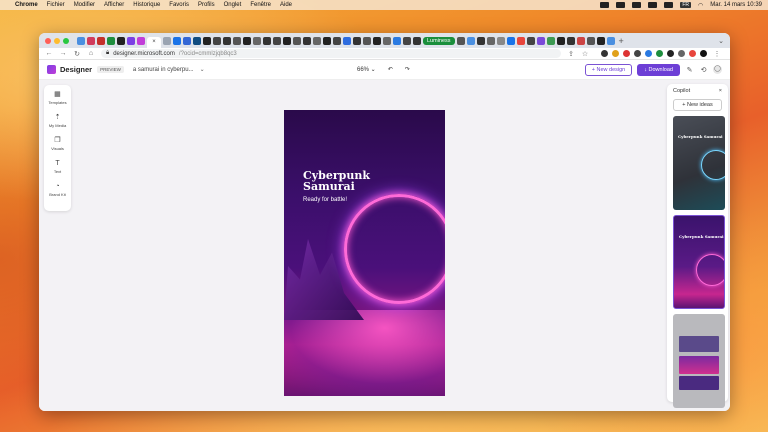 This screenshot has width=768, height=432. Describe the element at coordinates (736, 5) in the screenshot. I see `menubar-clock: Mar. 14 mars 10:39` at that location.